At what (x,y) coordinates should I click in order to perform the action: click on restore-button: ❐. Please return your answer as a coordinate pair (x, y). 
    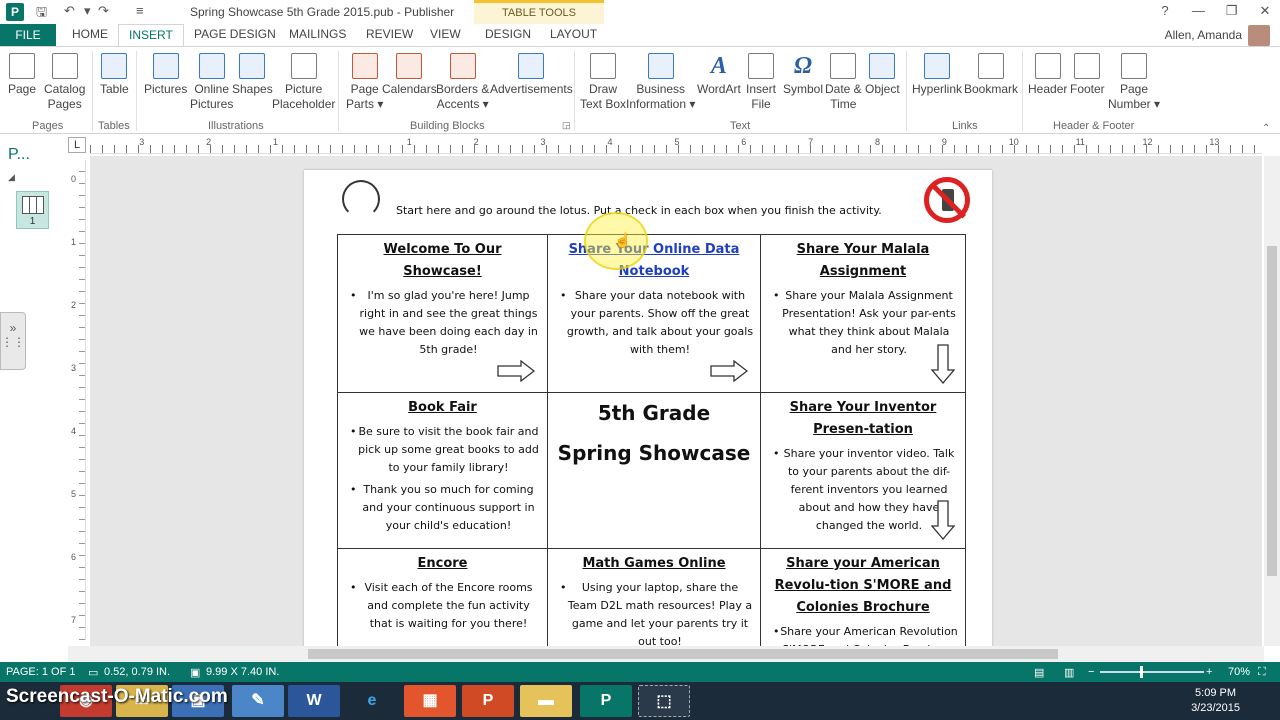
    Looking at the image, I should click on (1232, 11).